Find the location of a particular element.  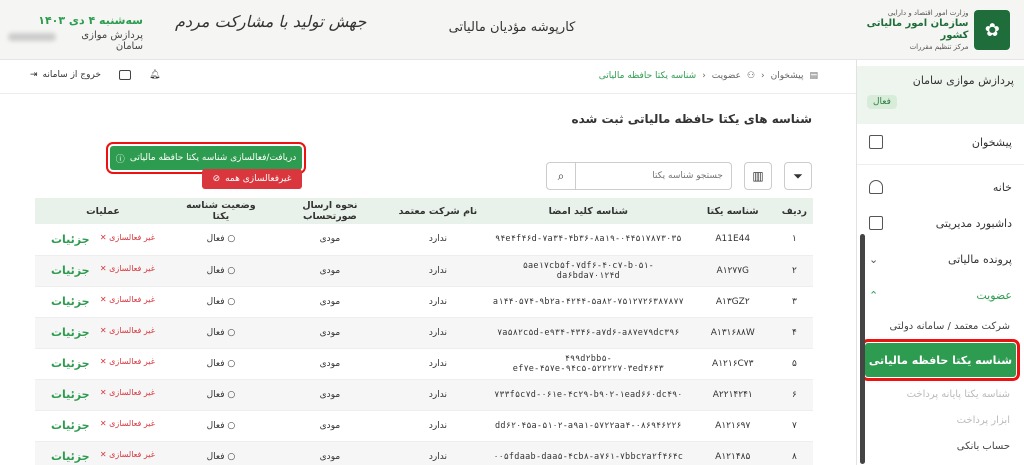

bell-icon: 🔔︎ is located at coordinates (154, 75).